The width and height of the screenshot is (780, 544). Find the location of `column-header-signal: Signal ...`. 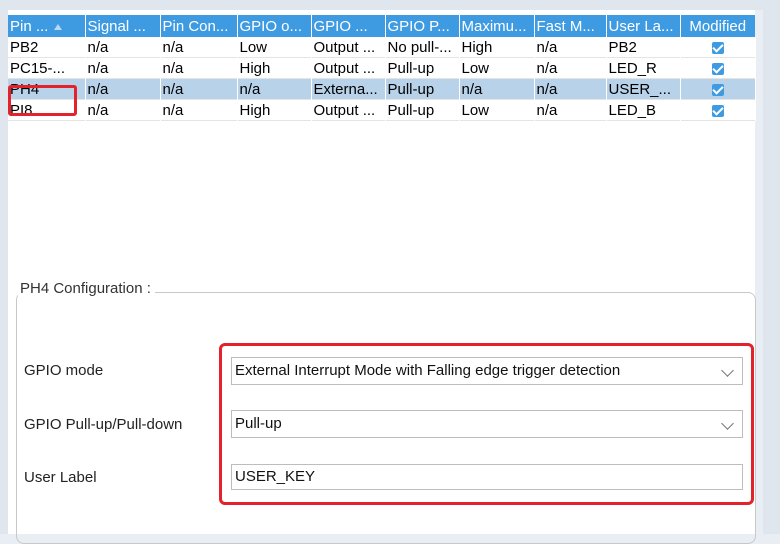

column-header-signal: Signal ... is located at coordinates (123, 26).